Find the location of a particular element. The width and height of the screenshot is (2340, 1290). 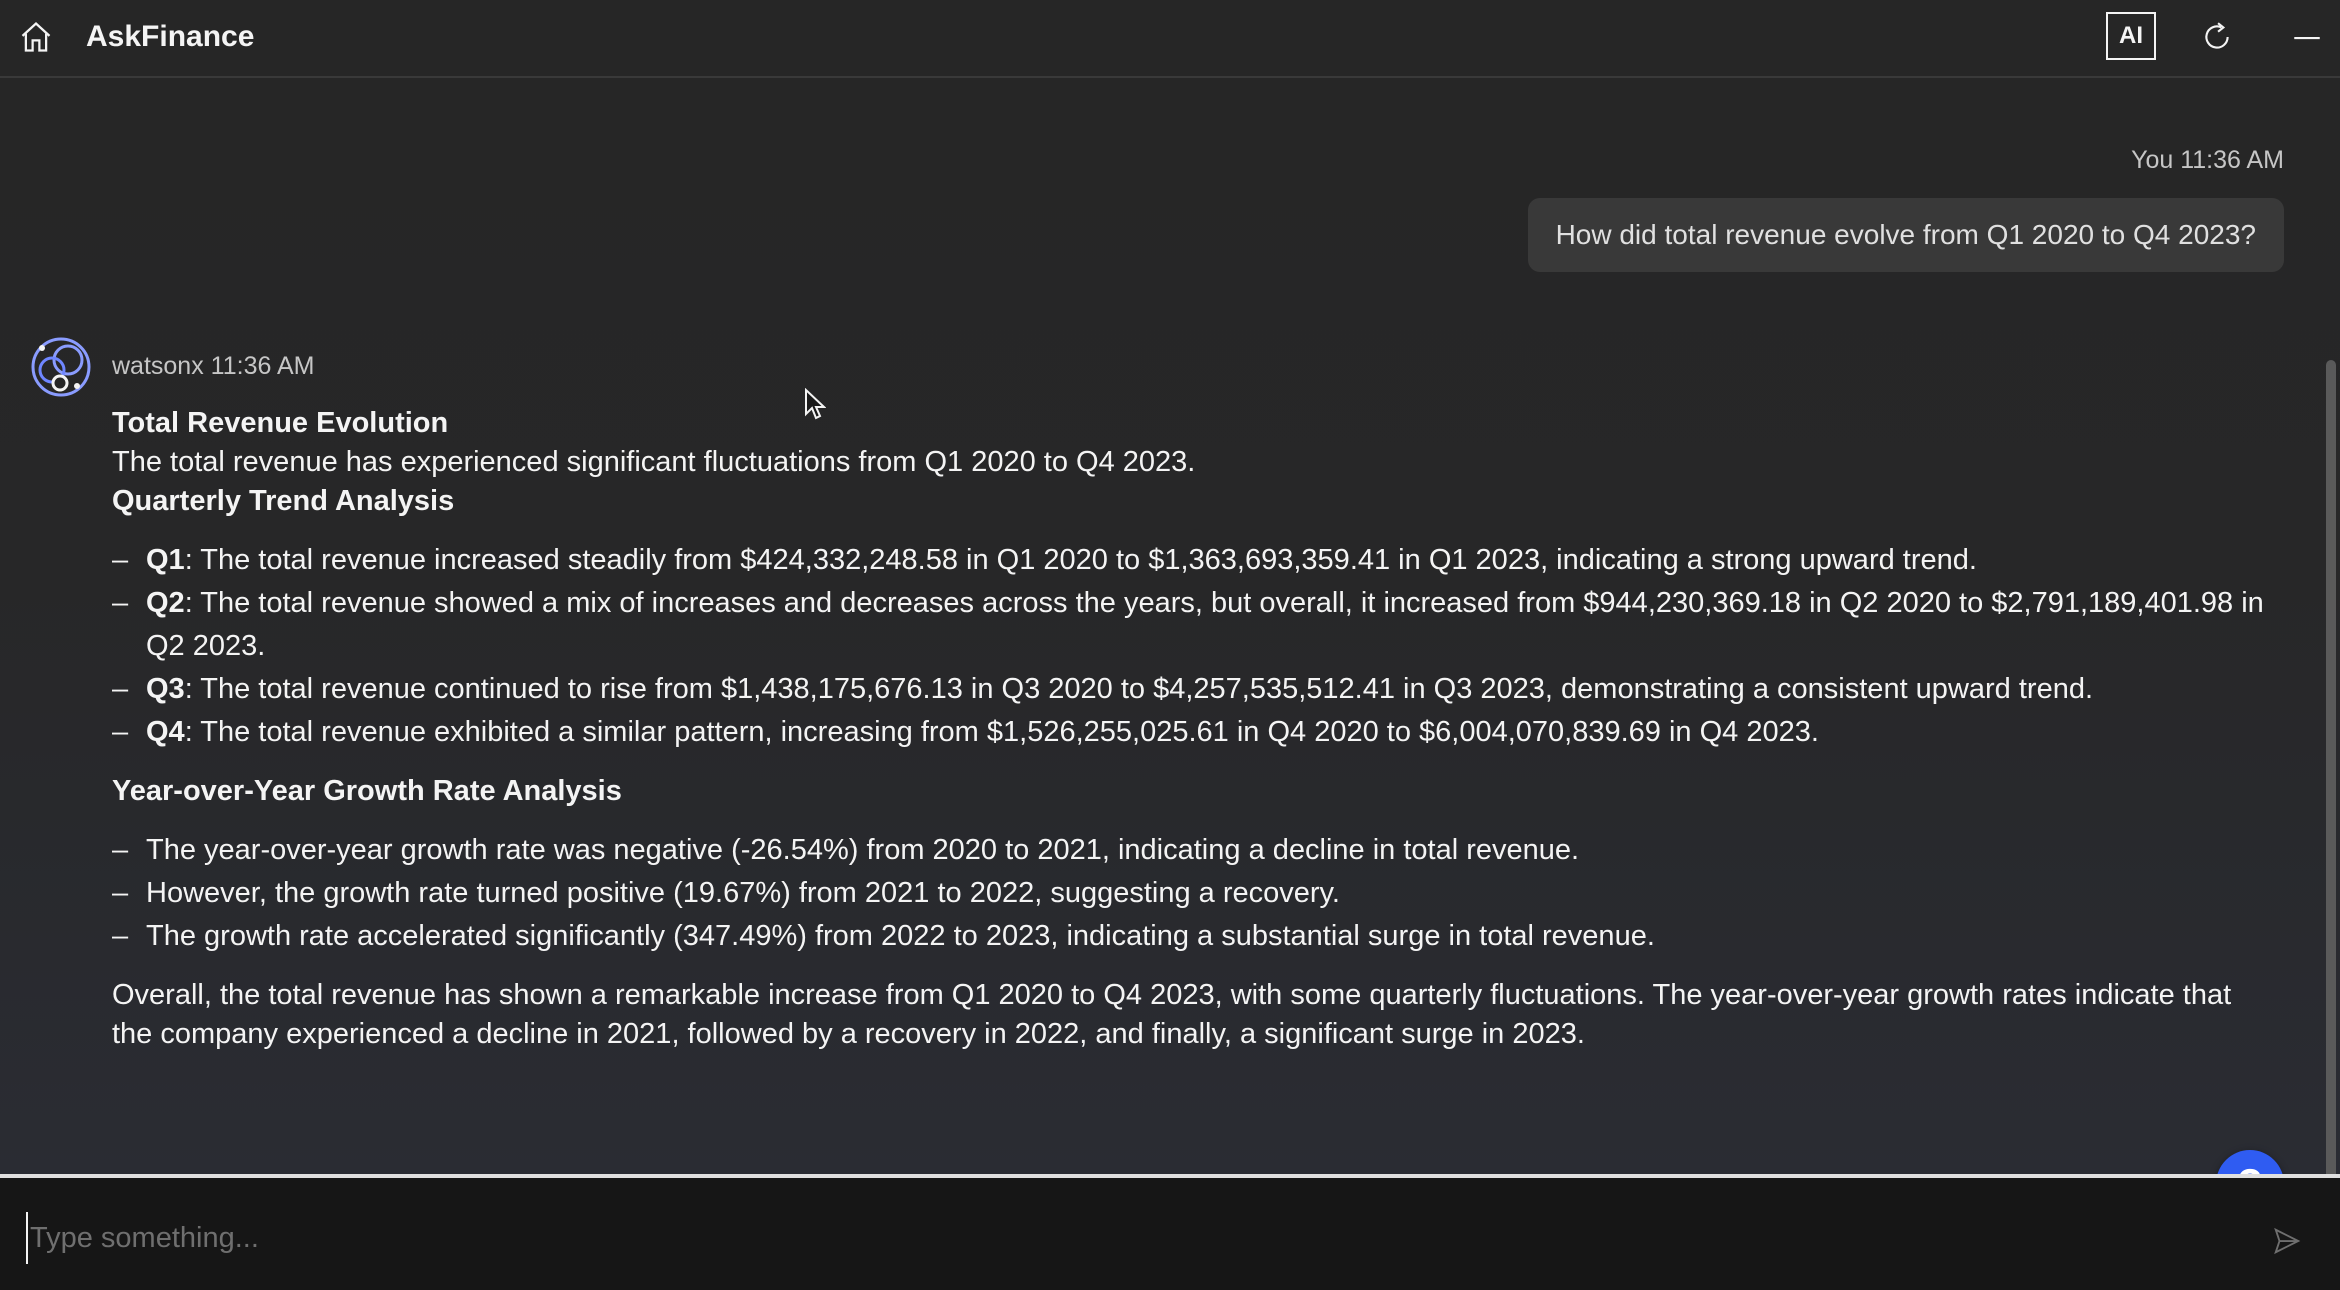

section-title-growth: Year-over-Year Growth Rate Analysis is located at coordinates (367, 791).